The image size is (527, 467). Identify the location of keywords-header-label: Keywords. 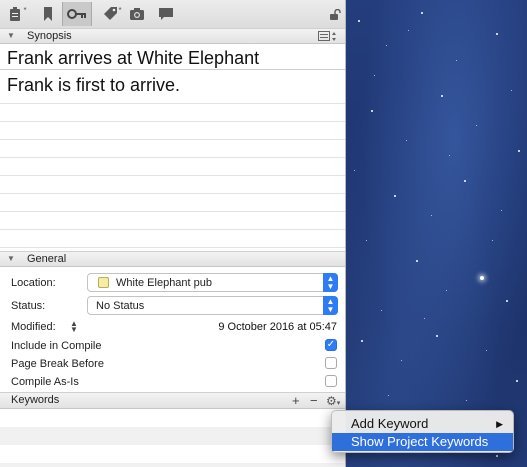
(35, 400).